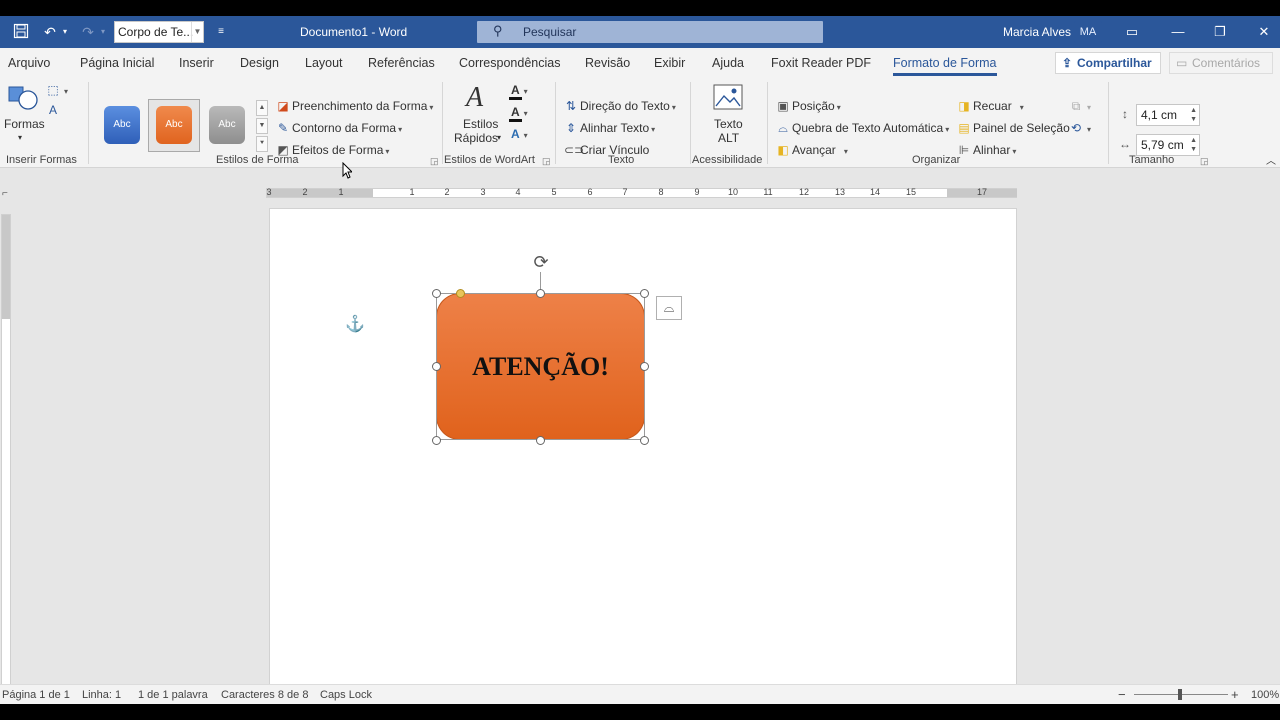 This screenshot has width=1280, height=720. What do you see at coordinates (339, 129) in the screenshot?
I see `shape-outline-button: ✎ Contorno da Forma ▾` at bounding box center [339, 129].